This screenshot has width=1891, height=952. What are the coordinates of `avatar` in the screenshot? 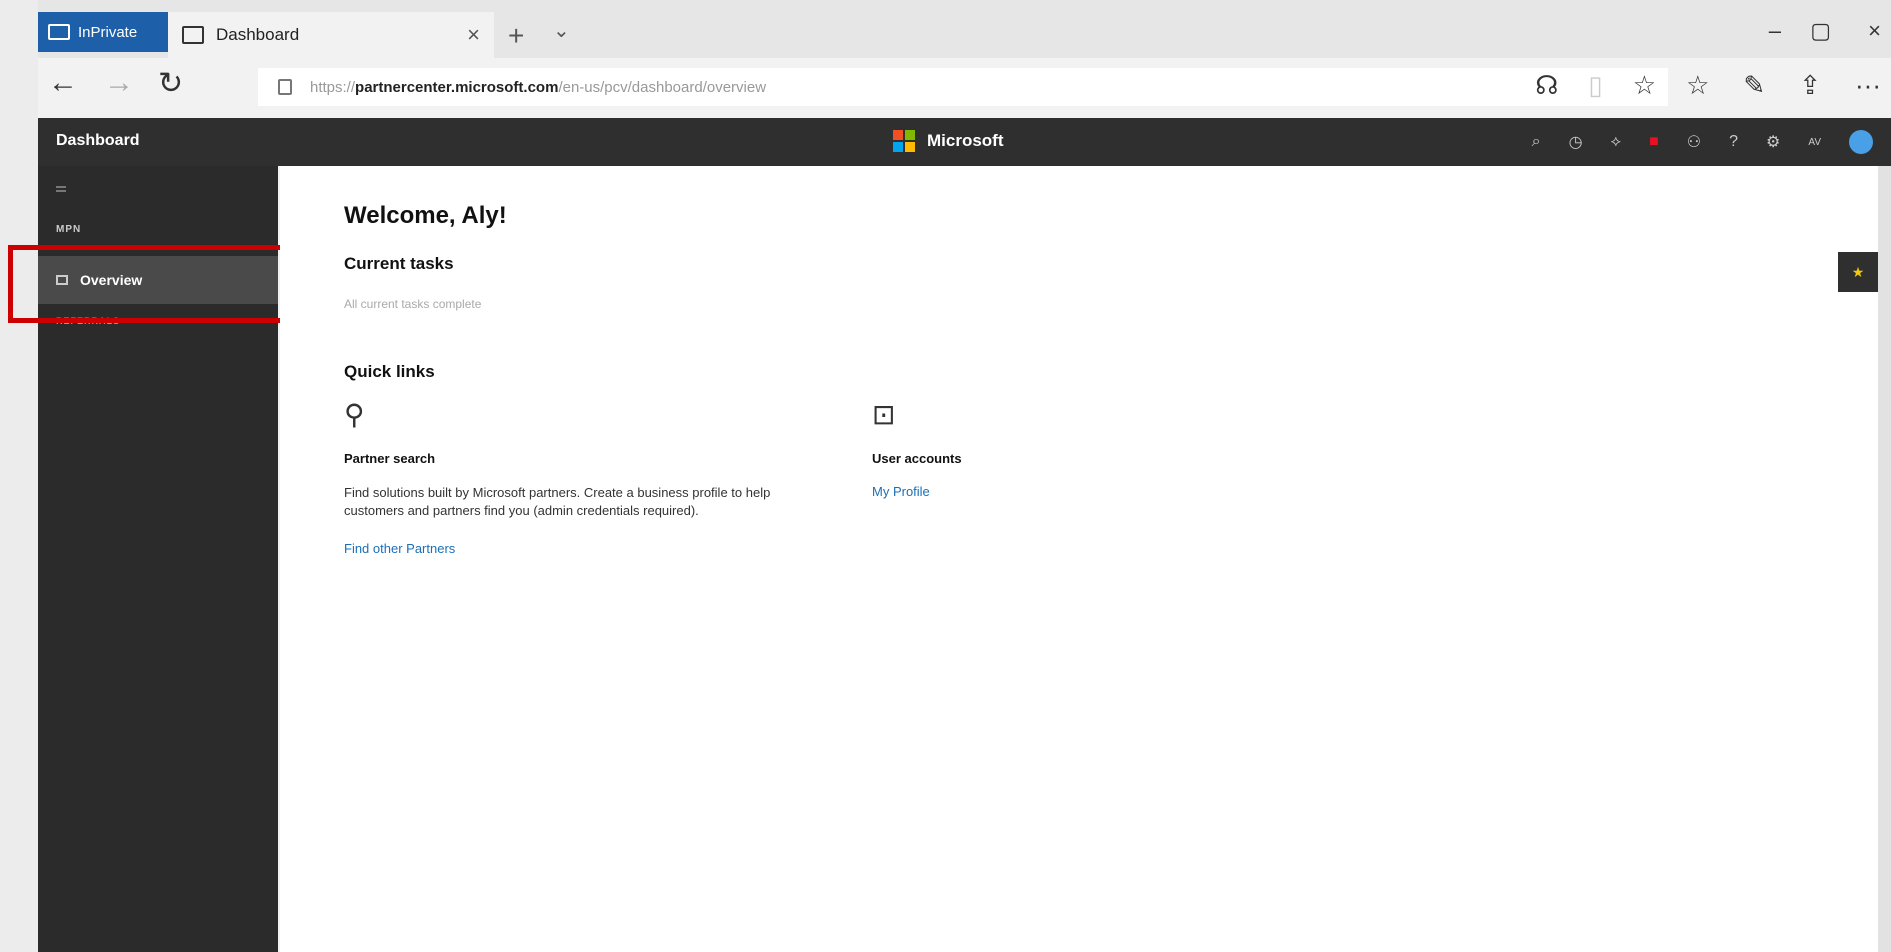 It's located at (1861, 142).